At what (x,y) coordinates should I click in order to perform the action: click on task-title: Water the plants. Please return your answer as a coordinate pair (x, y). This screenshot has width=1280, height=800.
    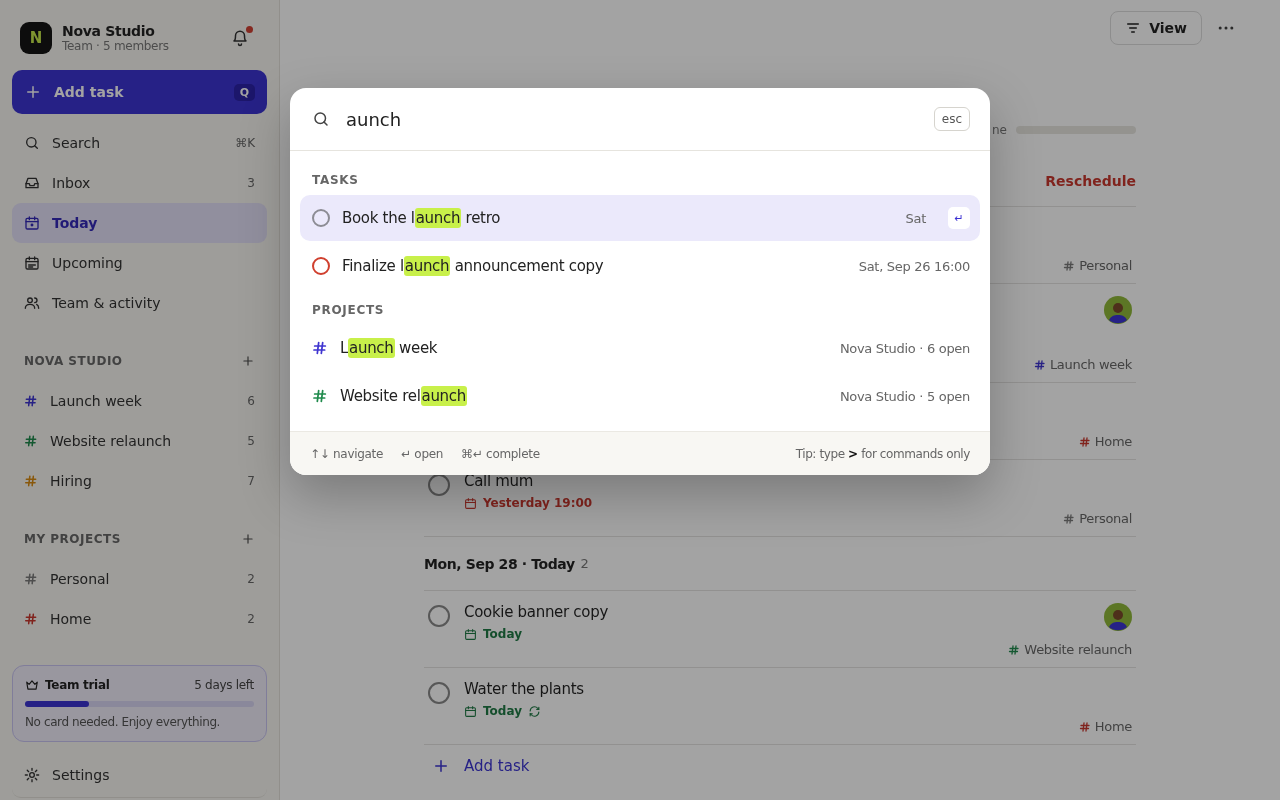
    Looking at the image, I should click on (524, 689).